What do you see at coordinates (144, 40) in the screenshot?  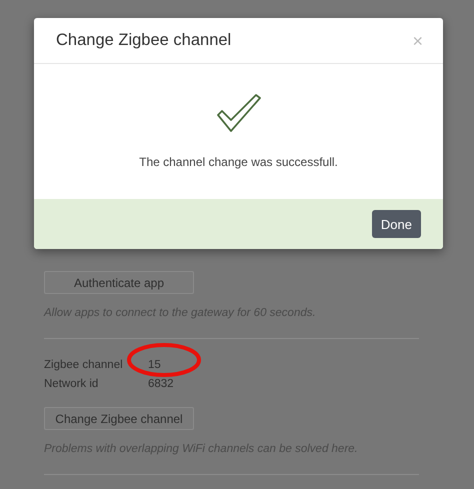 I see `dialog-title: Change Zigbee channel` at bounding box center [144, 40].